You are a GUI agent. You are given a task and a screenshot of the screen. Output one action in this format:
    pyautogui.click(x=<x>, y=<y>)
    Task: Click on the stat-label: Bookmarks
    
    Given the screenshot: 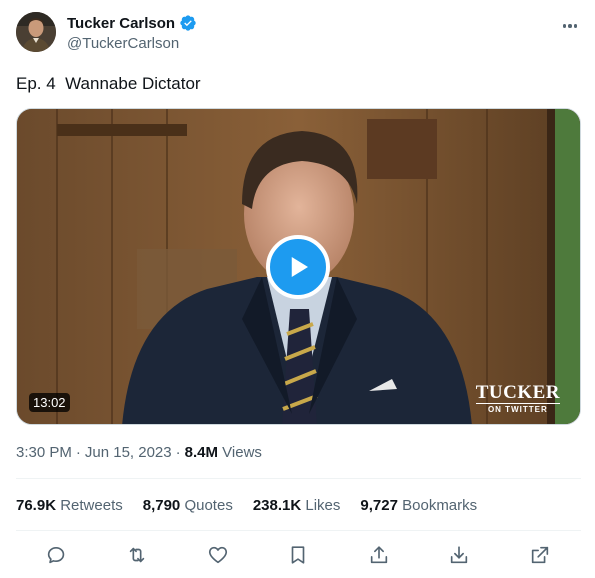 What is the action you would take?
    pyautogui.click(x=440, y=505)
    